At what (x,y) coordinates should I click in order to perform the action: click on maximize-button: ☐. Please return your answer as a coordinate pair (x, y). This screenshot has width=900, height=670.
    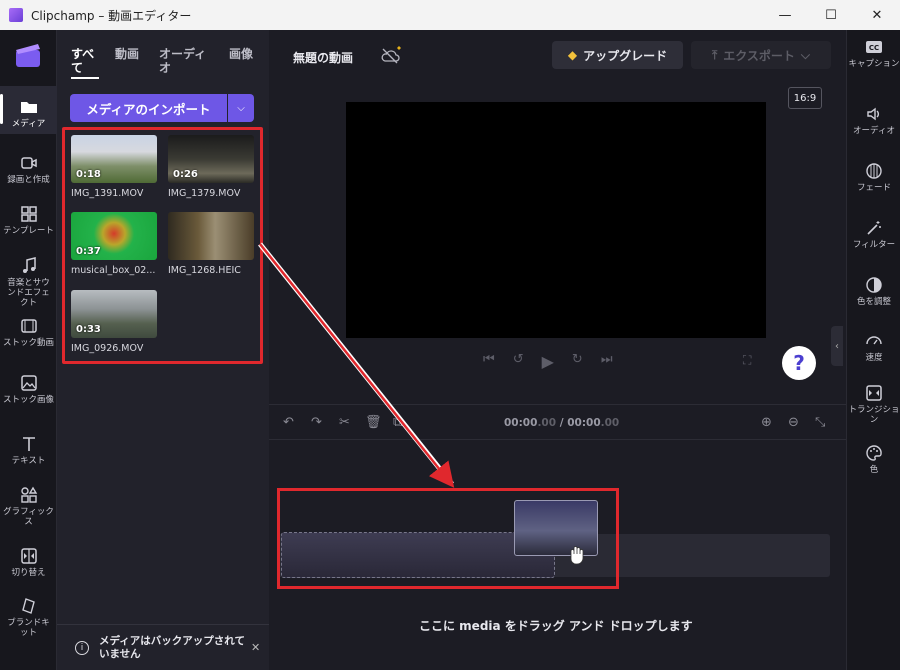
    Looking at the image, I should click on (831, 15).